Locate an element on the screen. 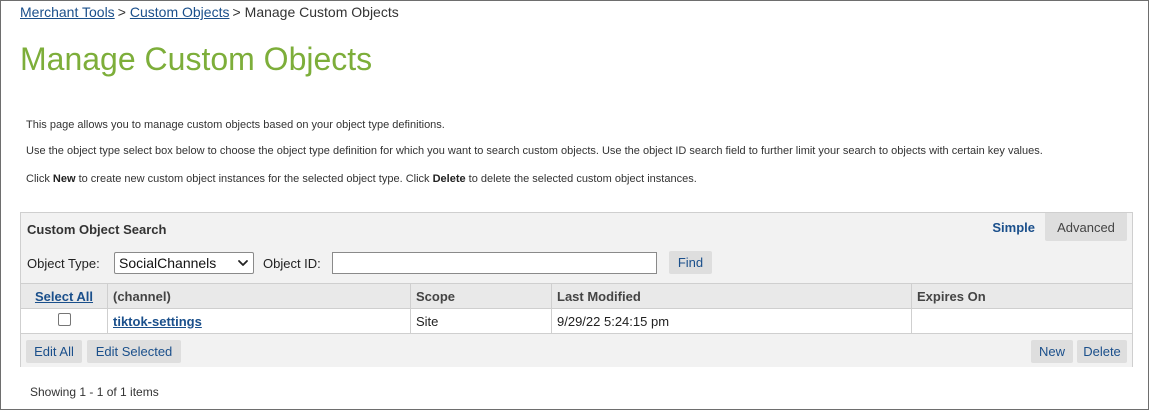  breadcrumb-current: Manage Custom Objects is located at coordinates (321, 12).